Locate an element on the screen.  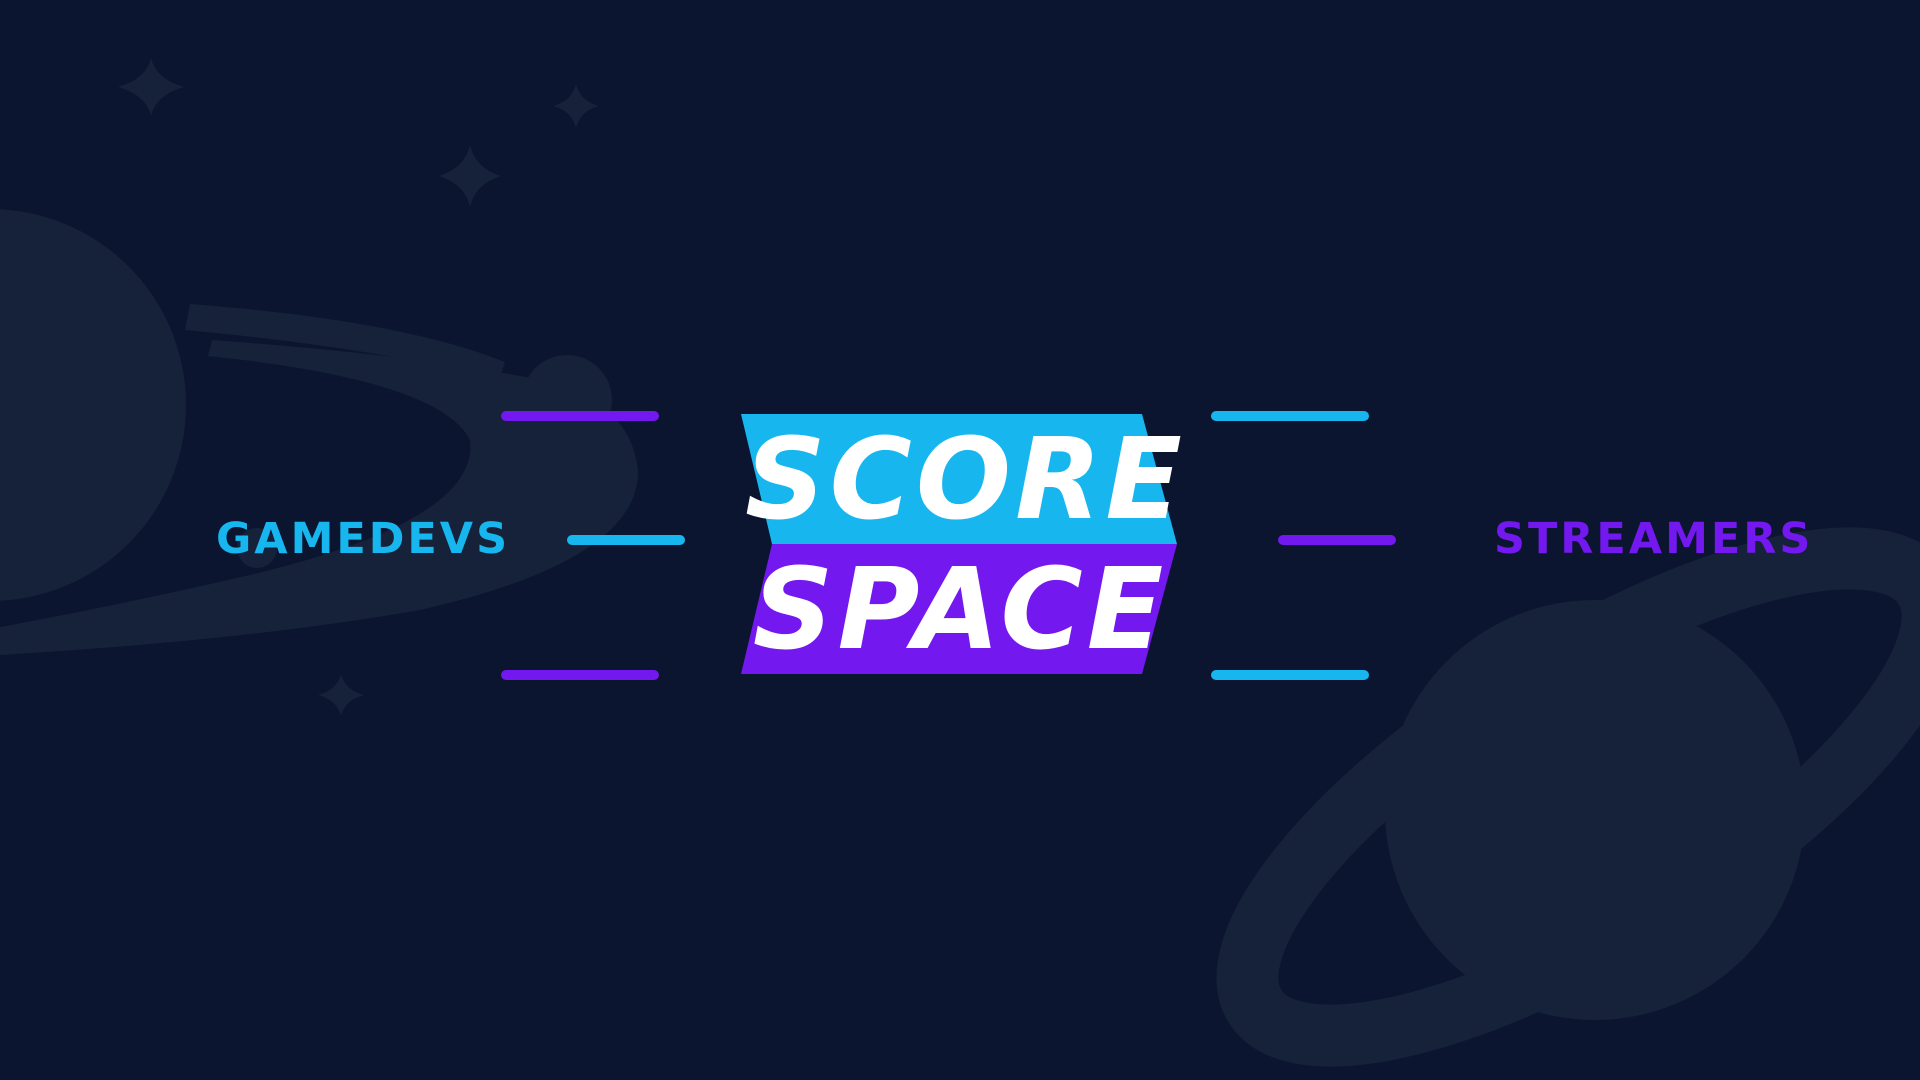
logo-word-space: SPACE is located at coordinates (960, 610).